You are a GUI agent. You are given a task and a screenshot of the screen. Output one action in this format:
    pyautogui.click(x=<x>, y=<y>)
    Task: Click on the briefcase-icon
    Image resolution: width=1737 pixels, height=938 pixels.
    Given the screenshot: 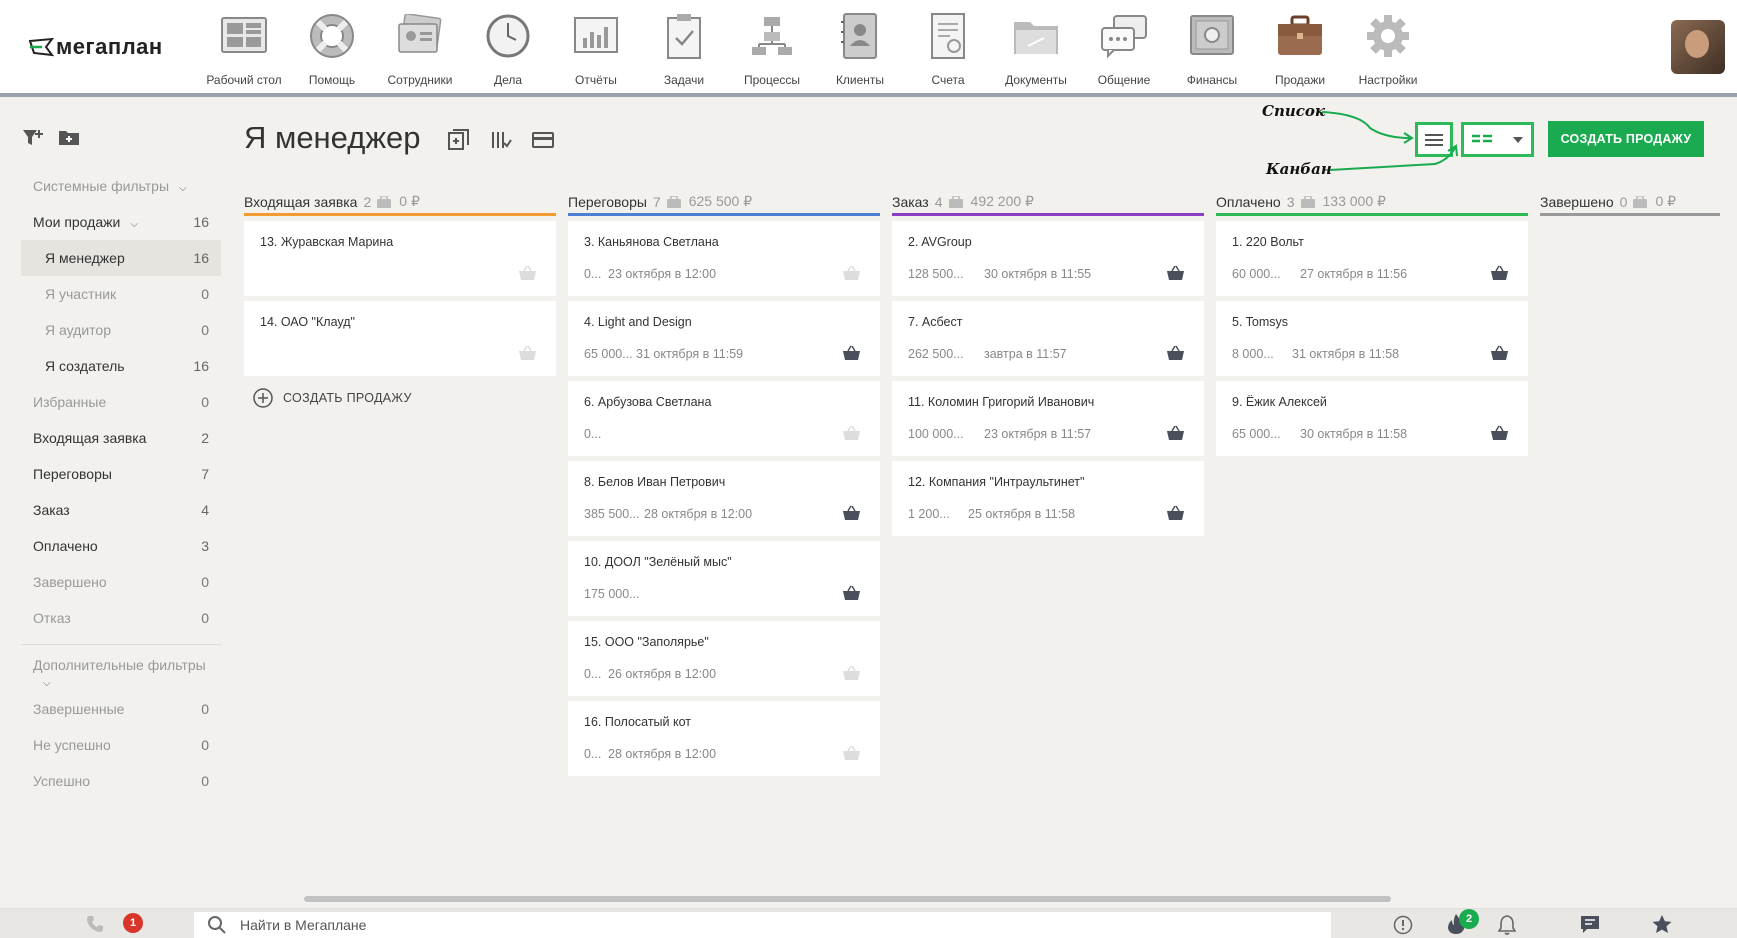 What is the action you would take?
    pyautogui.click(x=1307, y=201)
    